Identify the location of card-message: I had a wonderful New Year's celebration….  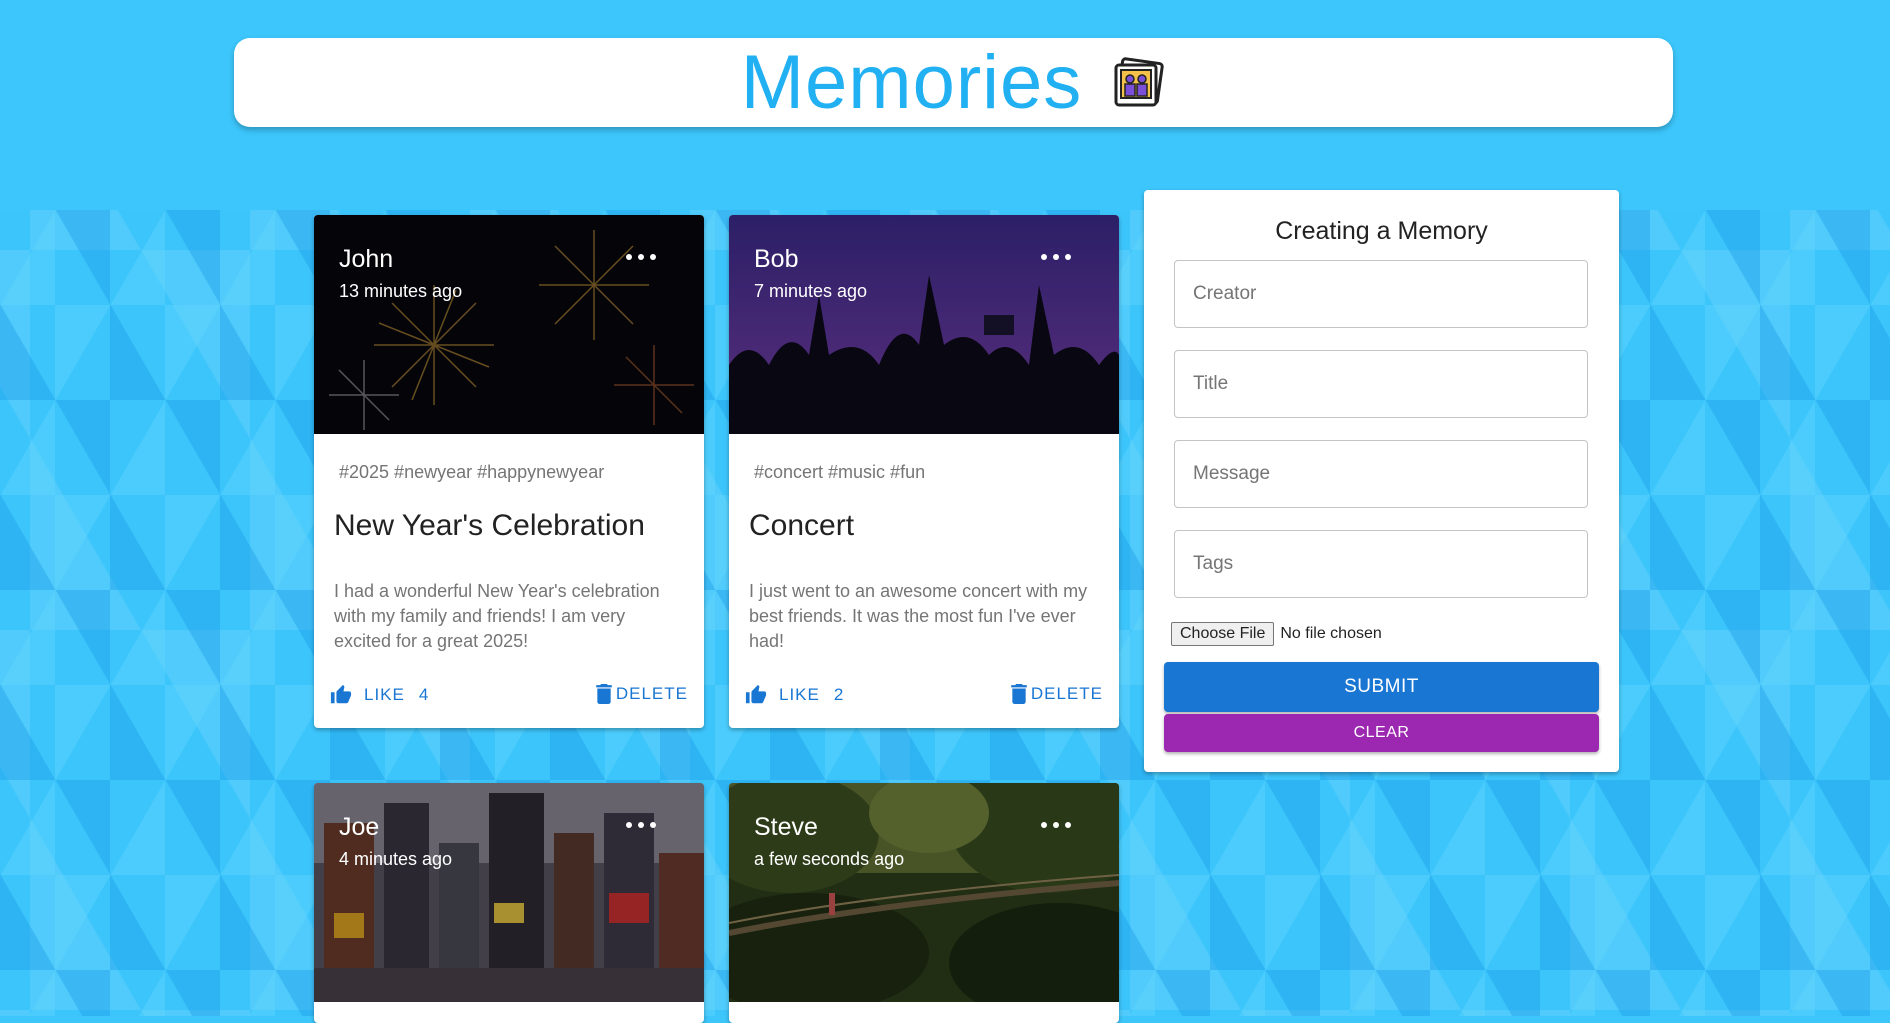
(497, 616).